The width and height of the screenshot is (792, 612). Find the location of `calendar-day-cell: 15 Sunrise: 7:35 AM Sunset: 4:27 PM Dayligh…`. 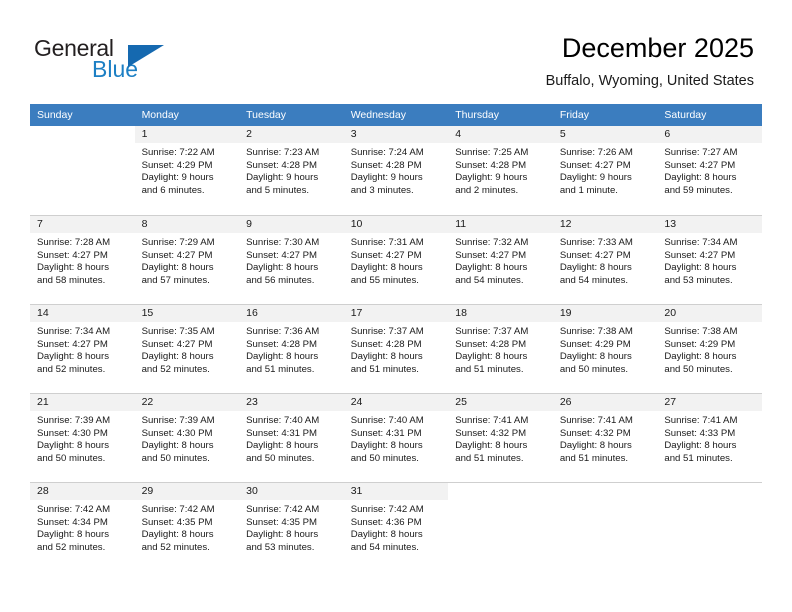

calendar-day-cell: 15 Sunrise: 7:35 AM Sunset: 4:27 PM Dayligh… is located at coordinates (187, 348).